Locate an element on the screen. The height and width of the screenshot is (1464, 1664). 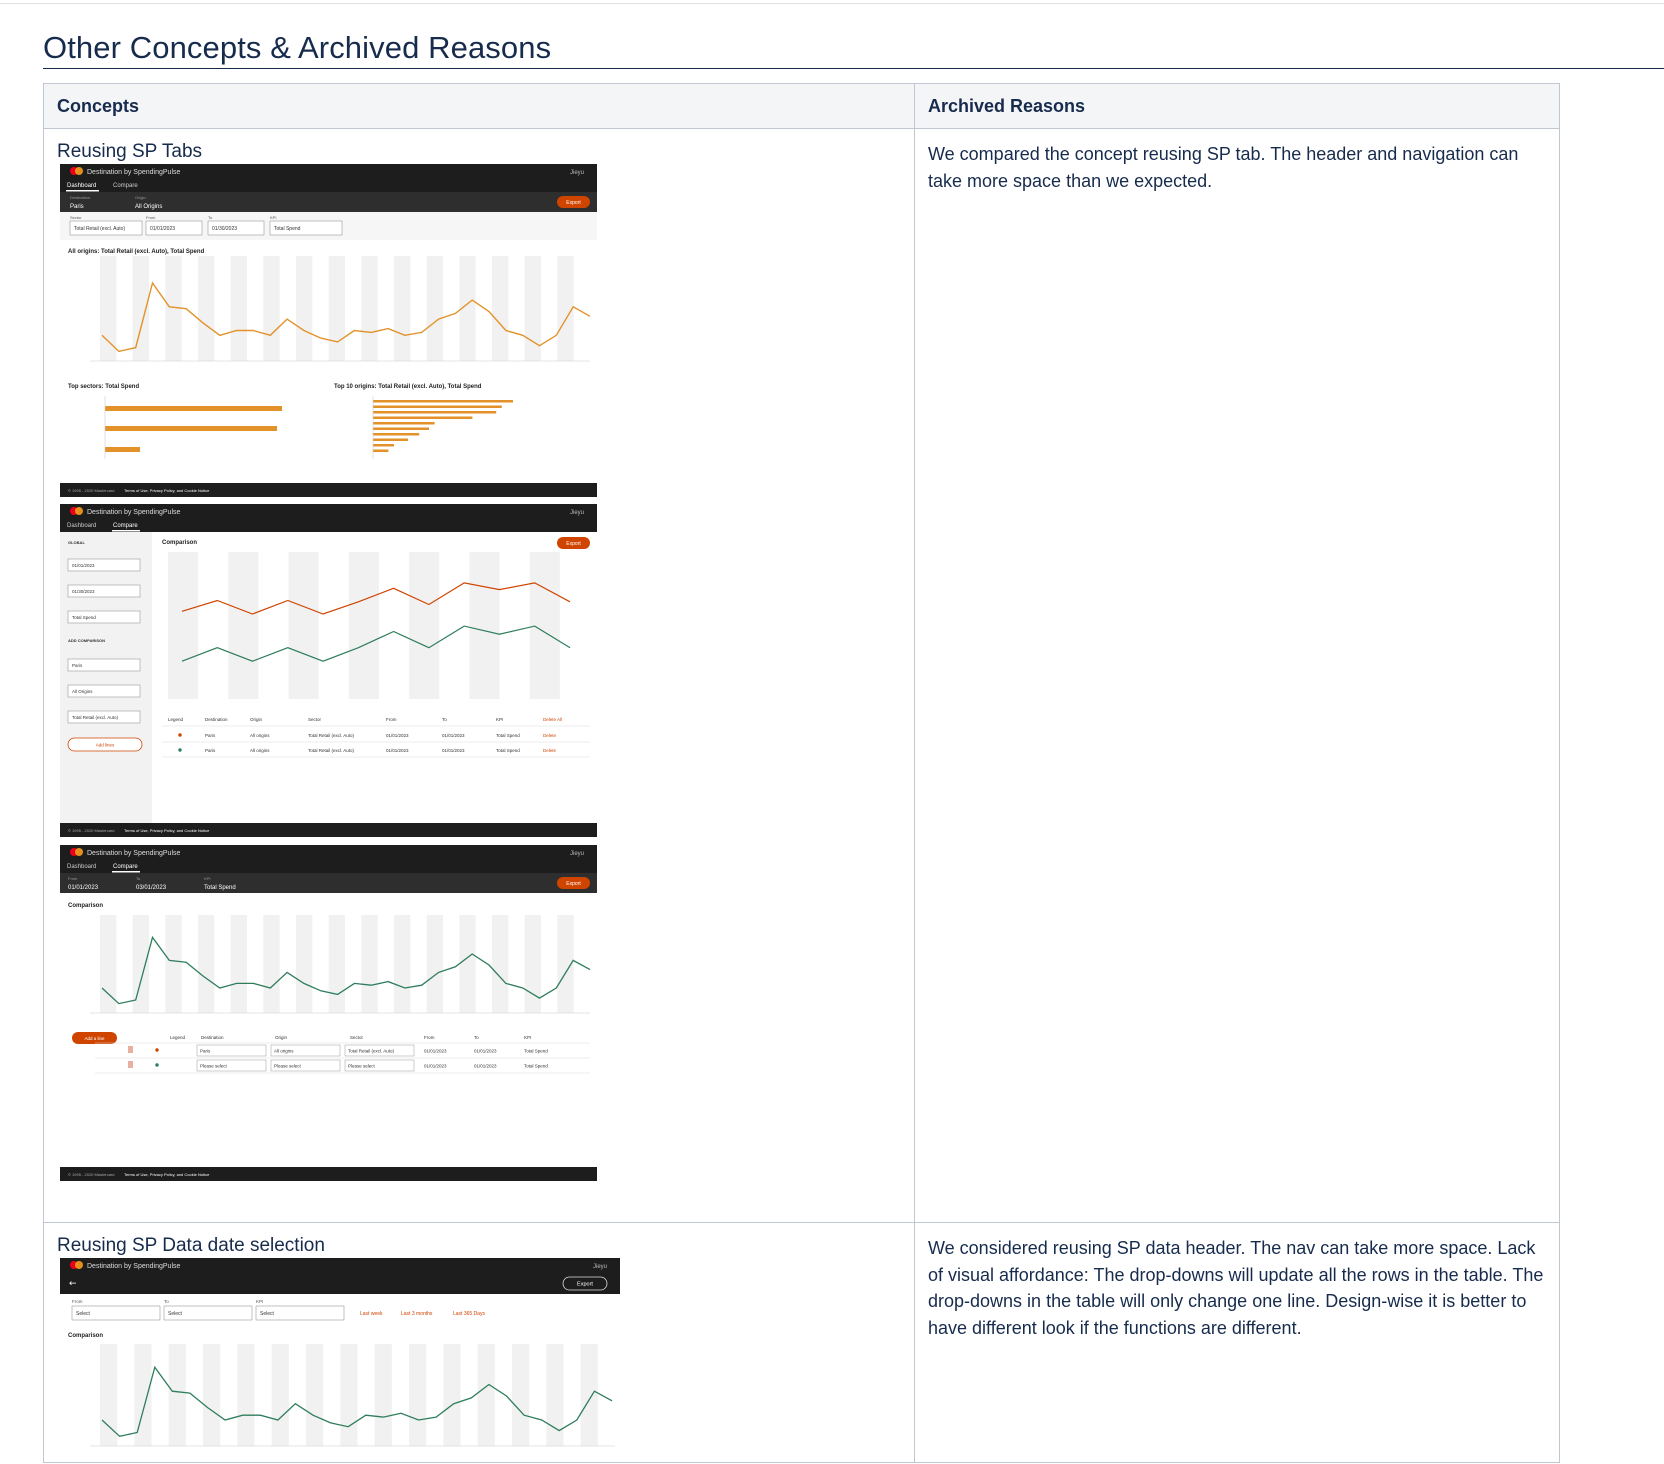
sector-bar is located at coordinates (193, 408).